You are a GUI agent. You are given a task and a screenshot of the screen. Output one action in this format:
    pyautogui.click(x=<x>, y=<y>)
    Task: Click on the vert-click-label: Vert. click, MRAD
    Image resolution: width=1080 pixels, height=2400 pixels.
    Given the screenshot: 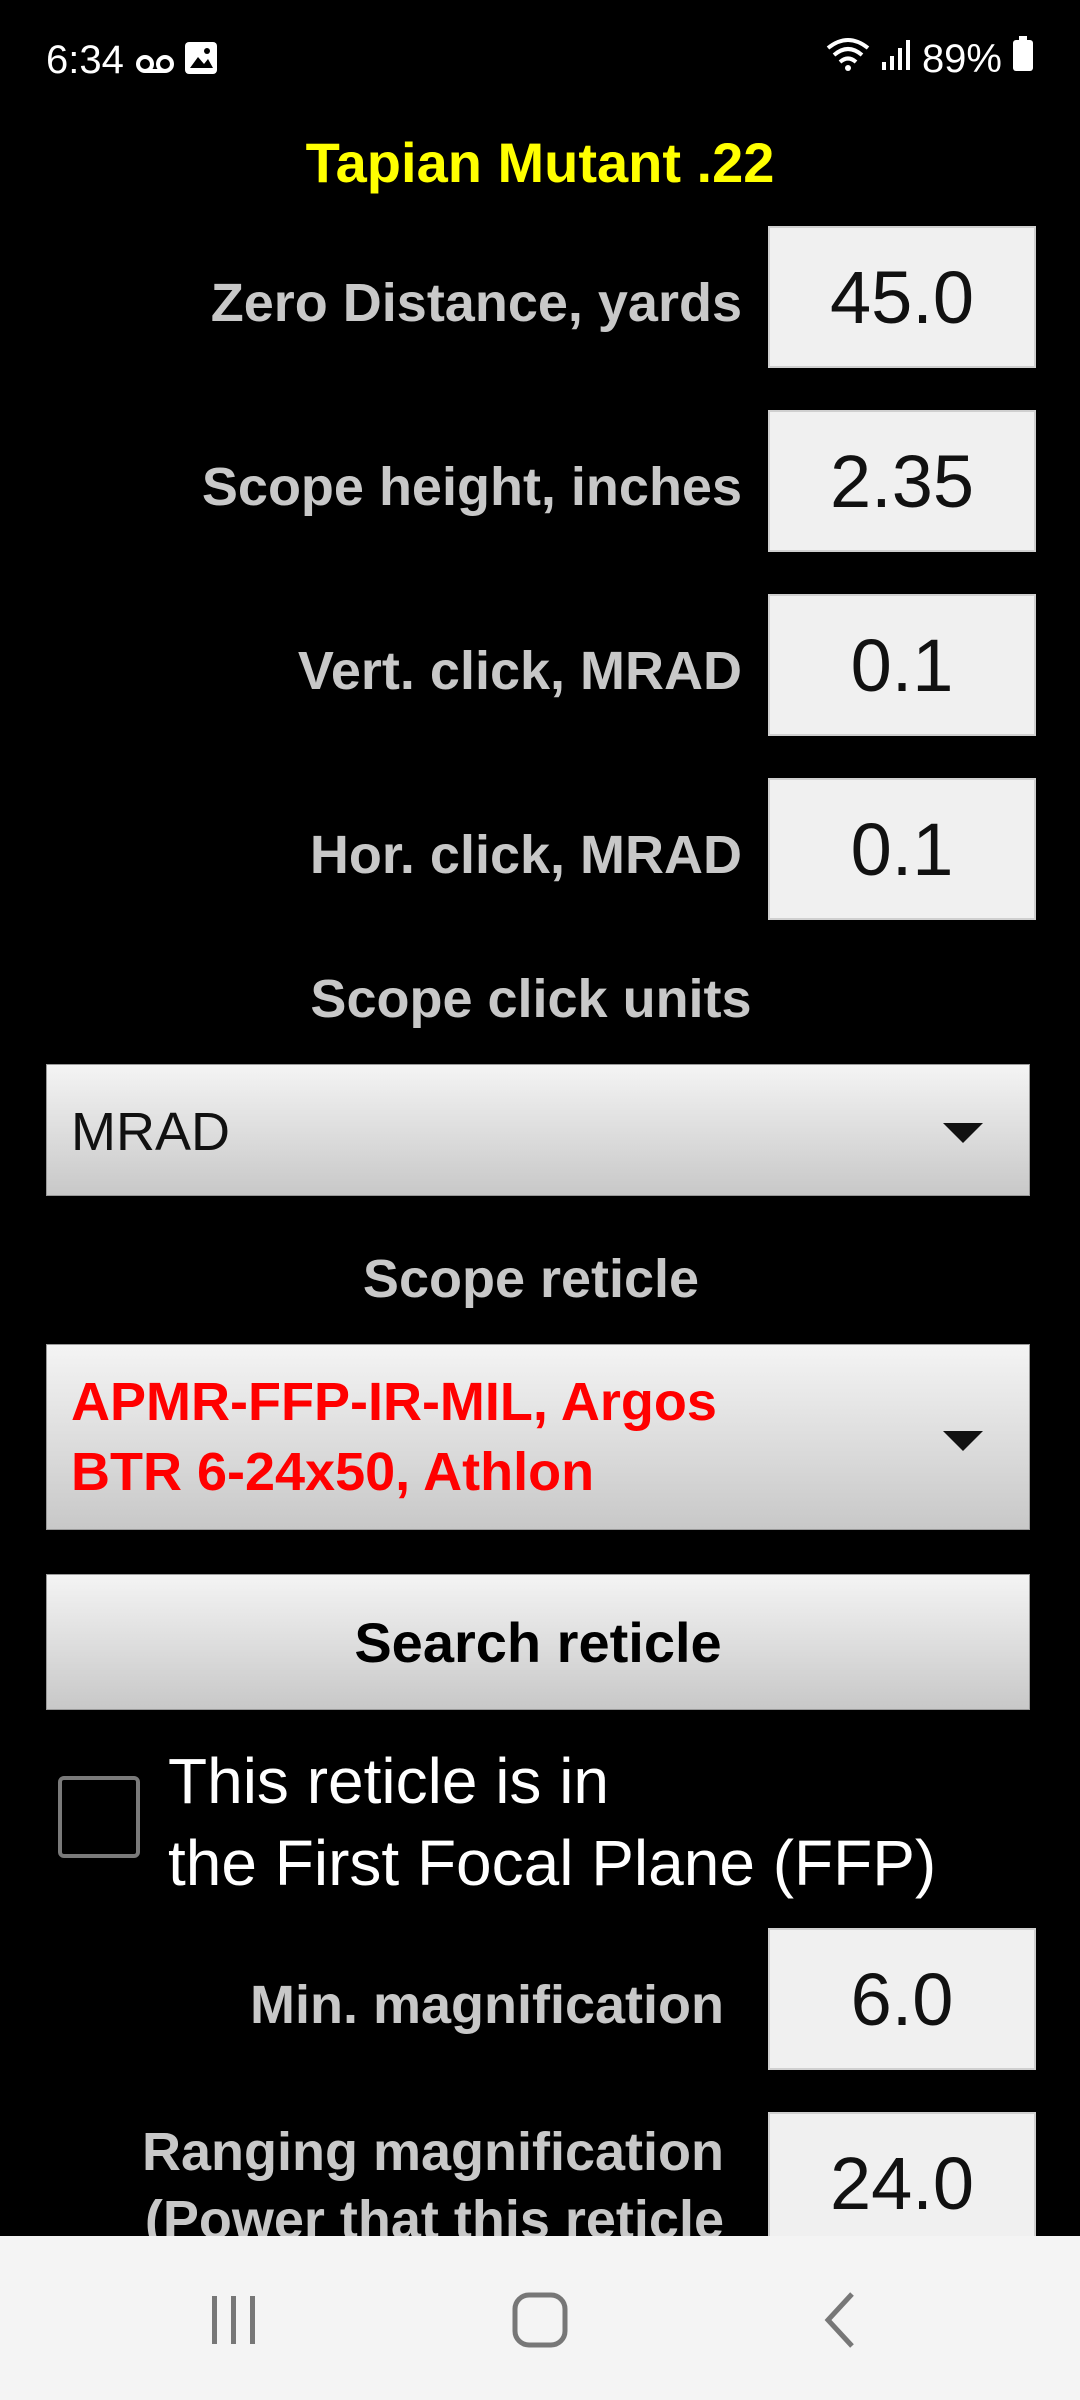 What is the action you would take?
    pyautogui.click(x=519, y=671)
    